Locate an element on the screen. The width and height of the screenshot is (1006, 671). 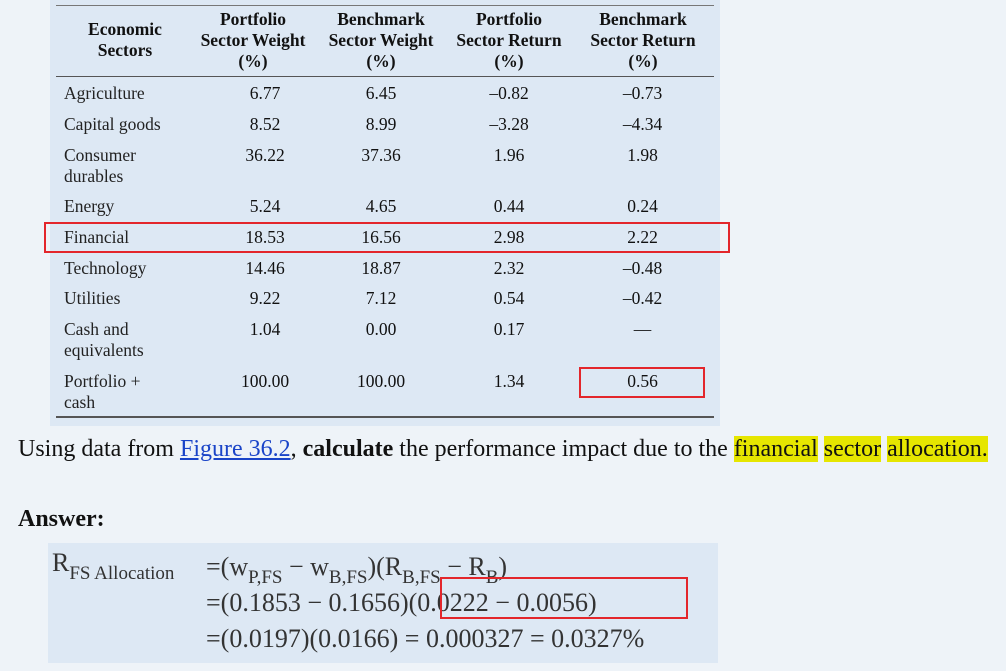
header-portfolio-weight: Portfolio Sector Weight (%) is located at coordinates (253, 40).